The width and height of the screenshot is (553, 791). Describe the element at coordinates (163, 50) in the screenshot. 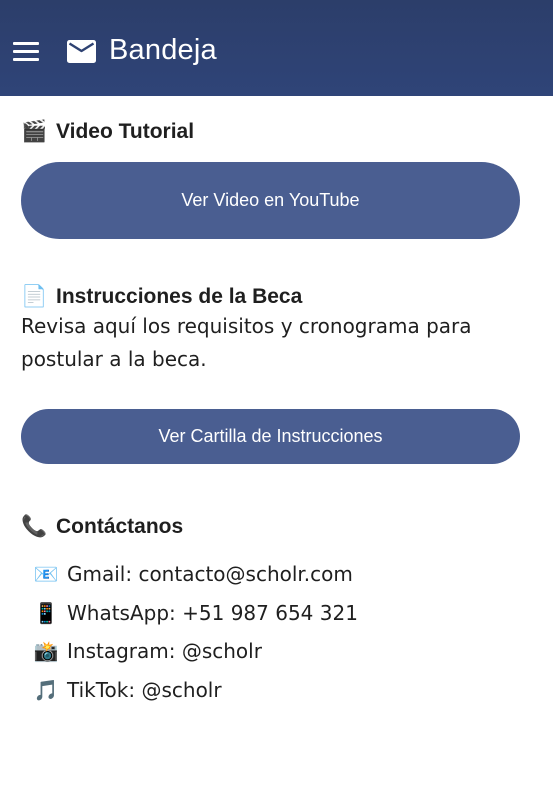

I see `page-title: Bandeja` at that location.